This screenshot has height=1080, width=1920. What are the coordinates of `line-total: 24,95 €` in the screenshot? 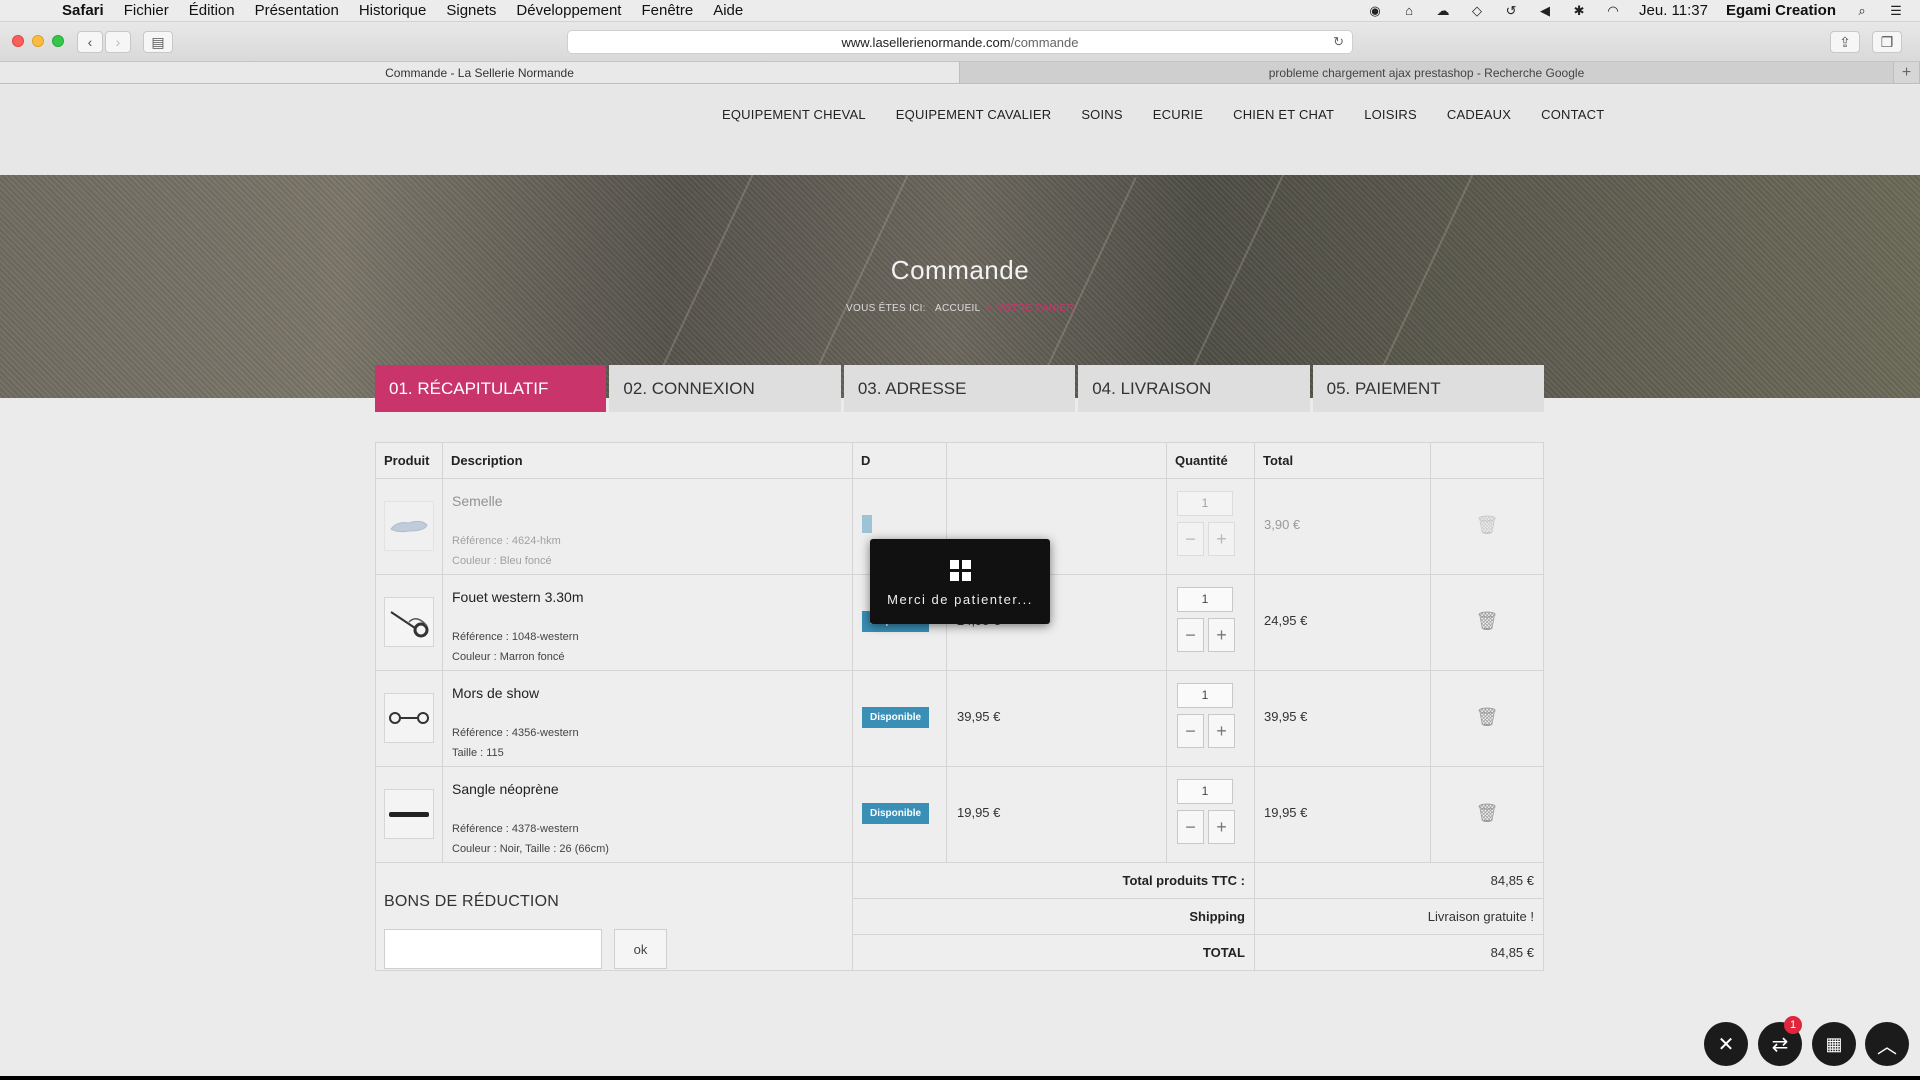 It's located at (1342, 622).